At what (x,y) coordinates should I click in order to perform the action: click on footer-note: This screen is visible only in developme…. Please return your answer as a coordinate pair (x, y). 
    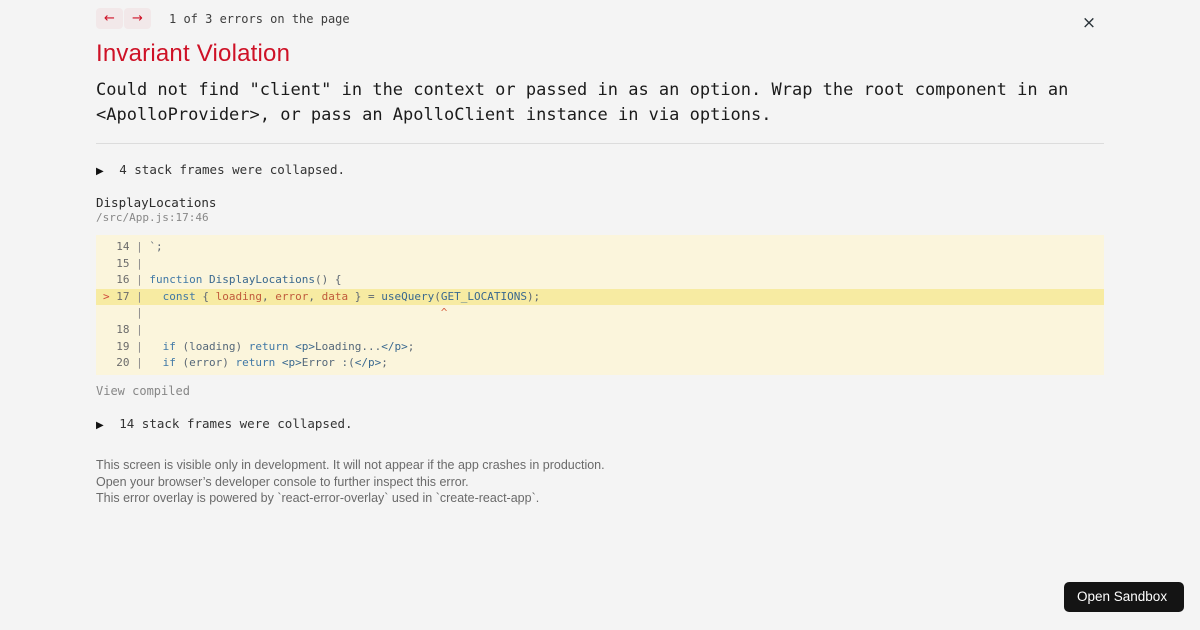
    Looking at the image, I should click on (350, 482).